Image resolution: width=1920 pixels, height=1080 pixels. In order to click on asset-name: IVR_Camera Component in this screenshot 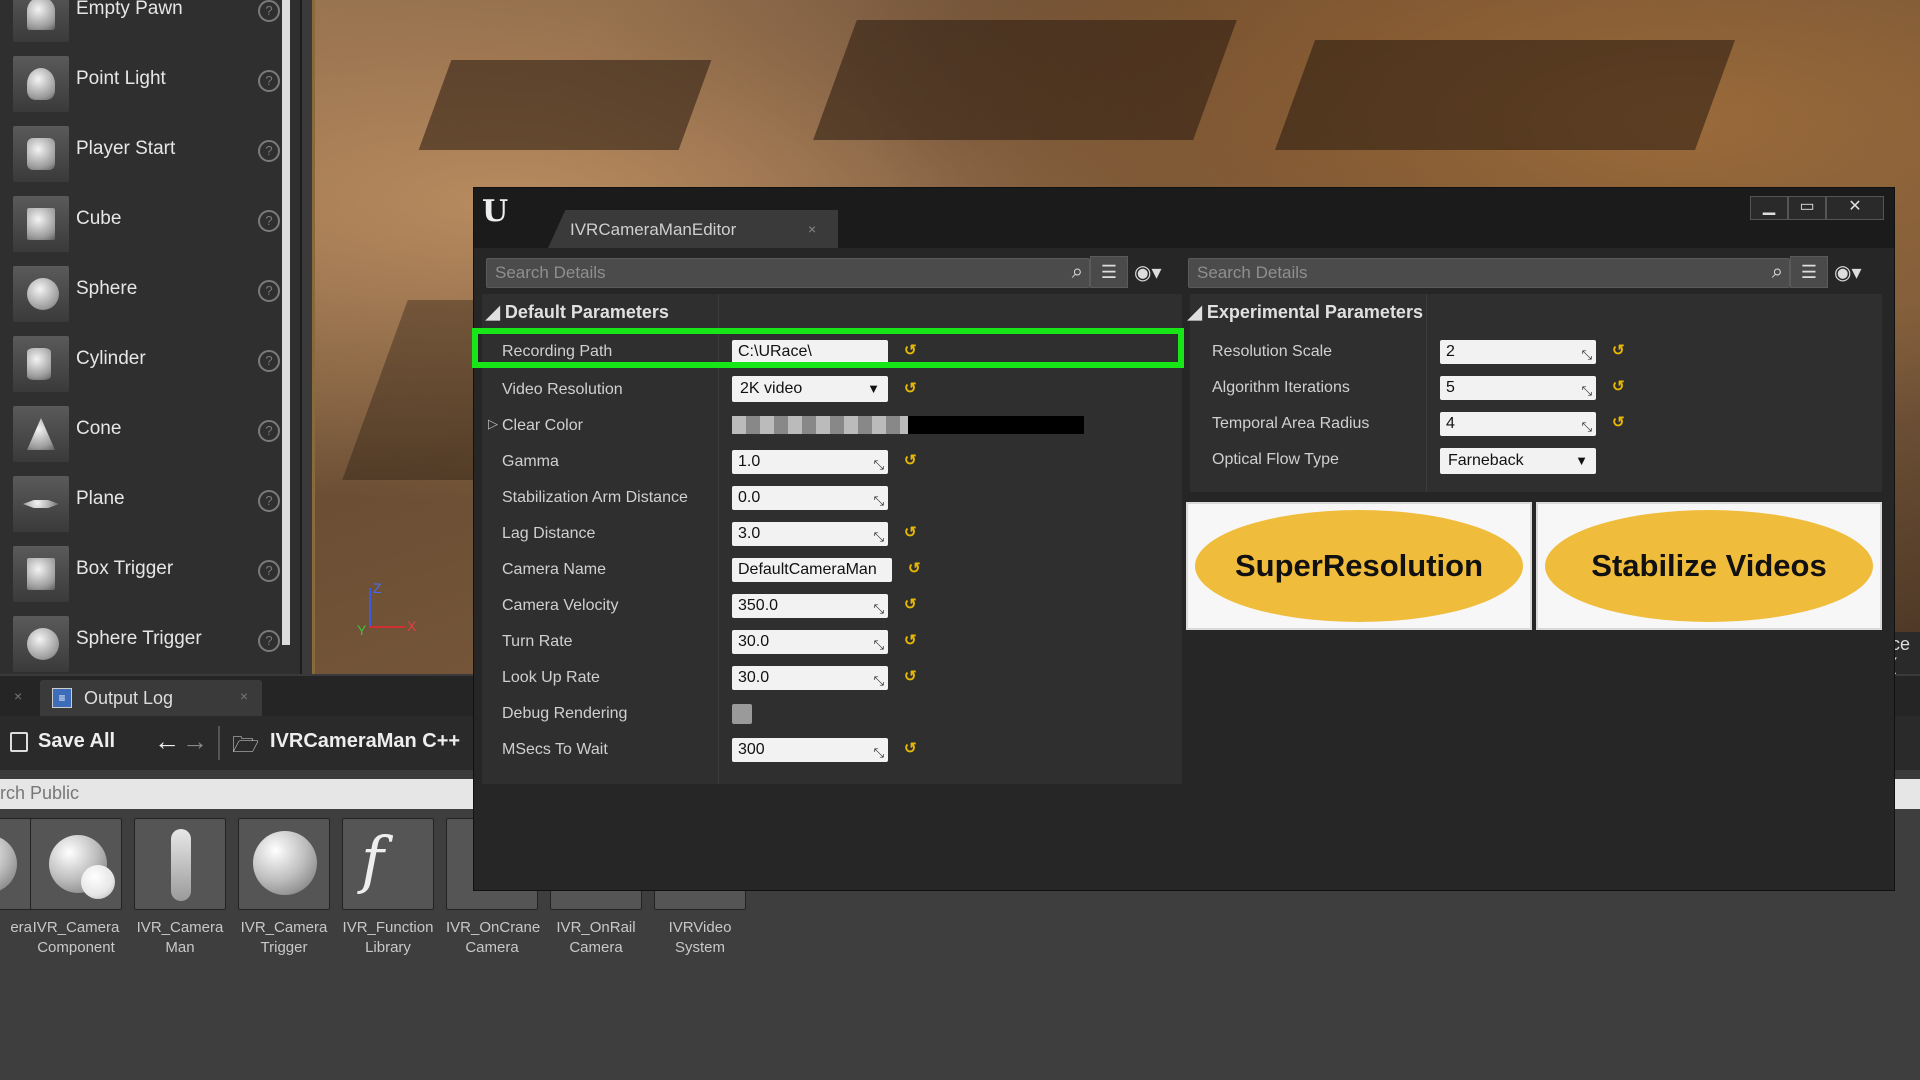, I will do `click(76, 937)`.